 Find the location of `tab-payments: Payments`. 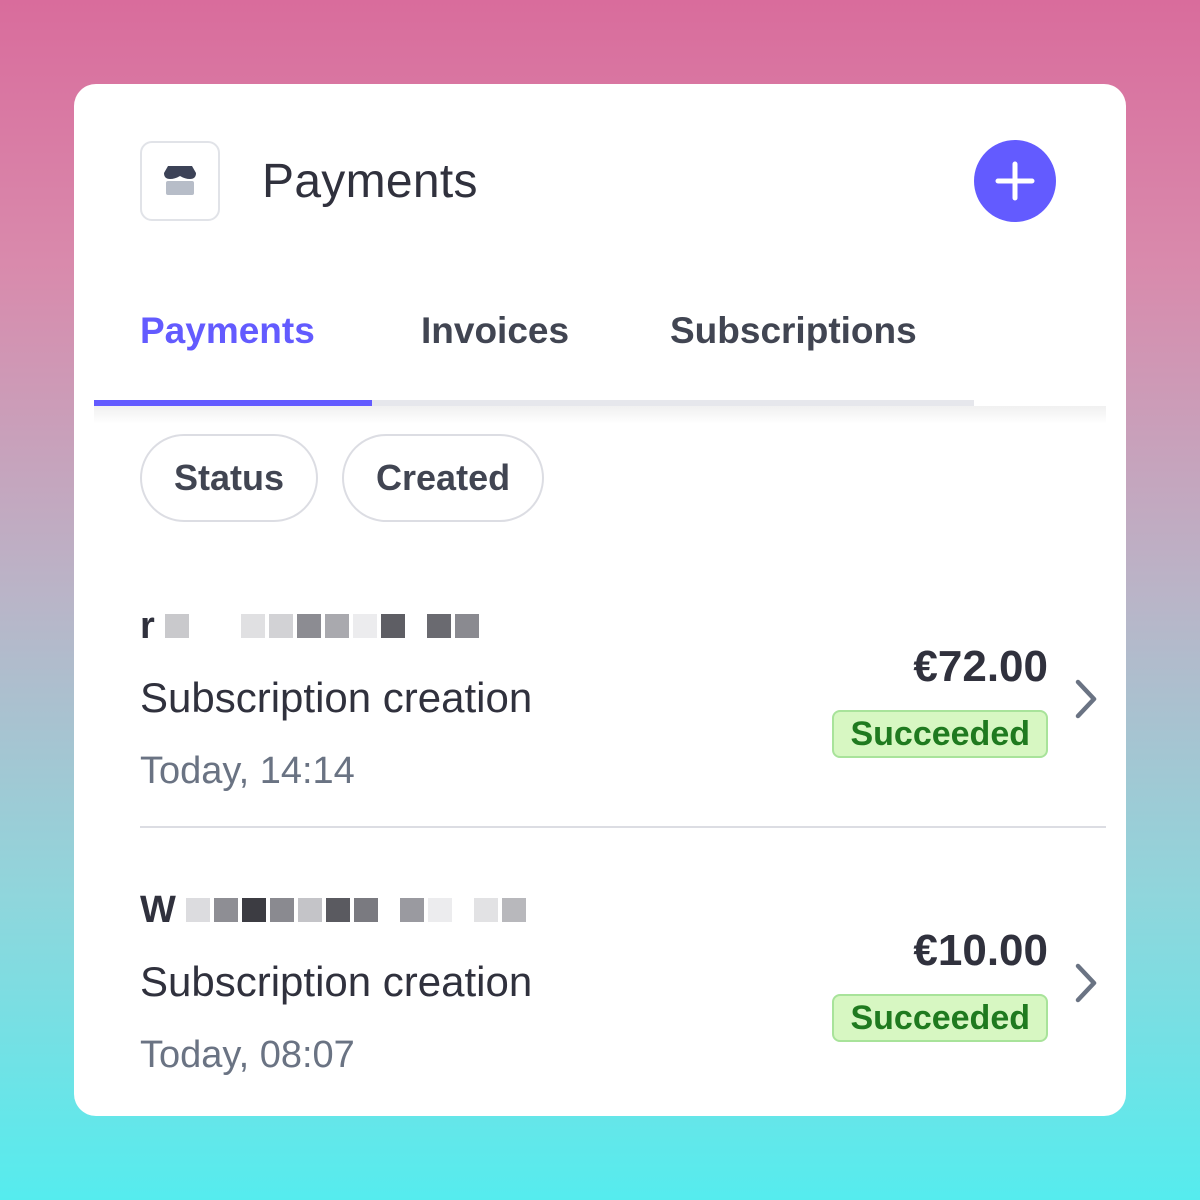

tab-payments: Payments is located at coordinates (227, 331).